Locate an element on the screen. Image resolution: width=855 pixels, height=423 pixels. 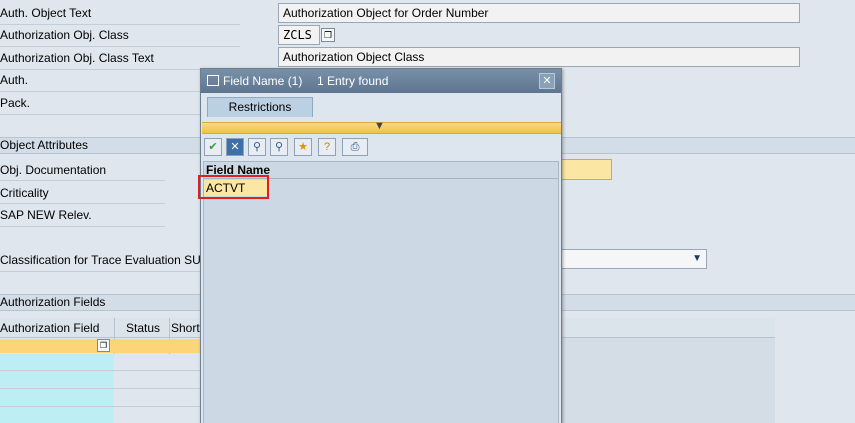
dialog-title-bar: Field Name (1) 1 Entry found ✕ is located at coordinates (381, 81).